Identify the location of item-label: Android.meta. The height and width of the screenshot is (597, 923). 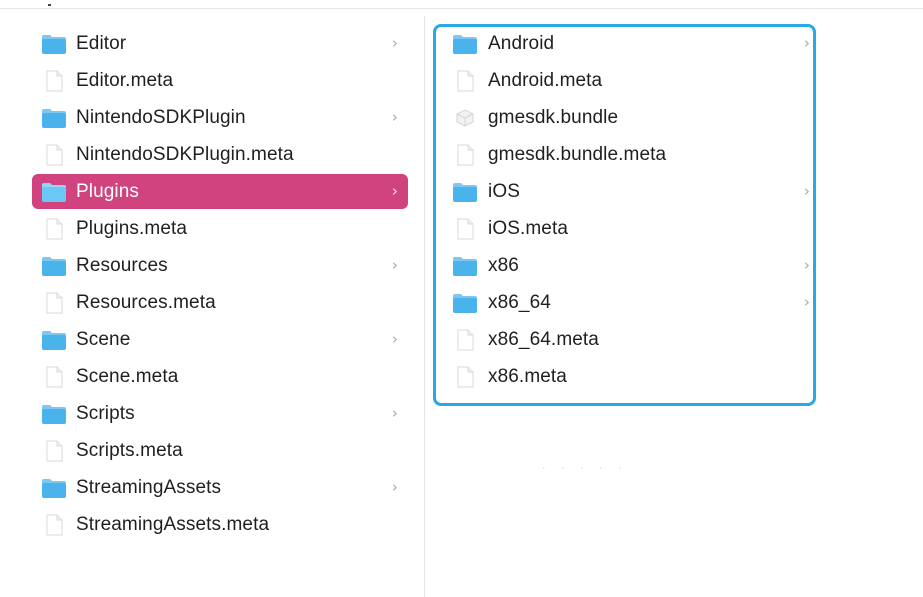
(545, 80).